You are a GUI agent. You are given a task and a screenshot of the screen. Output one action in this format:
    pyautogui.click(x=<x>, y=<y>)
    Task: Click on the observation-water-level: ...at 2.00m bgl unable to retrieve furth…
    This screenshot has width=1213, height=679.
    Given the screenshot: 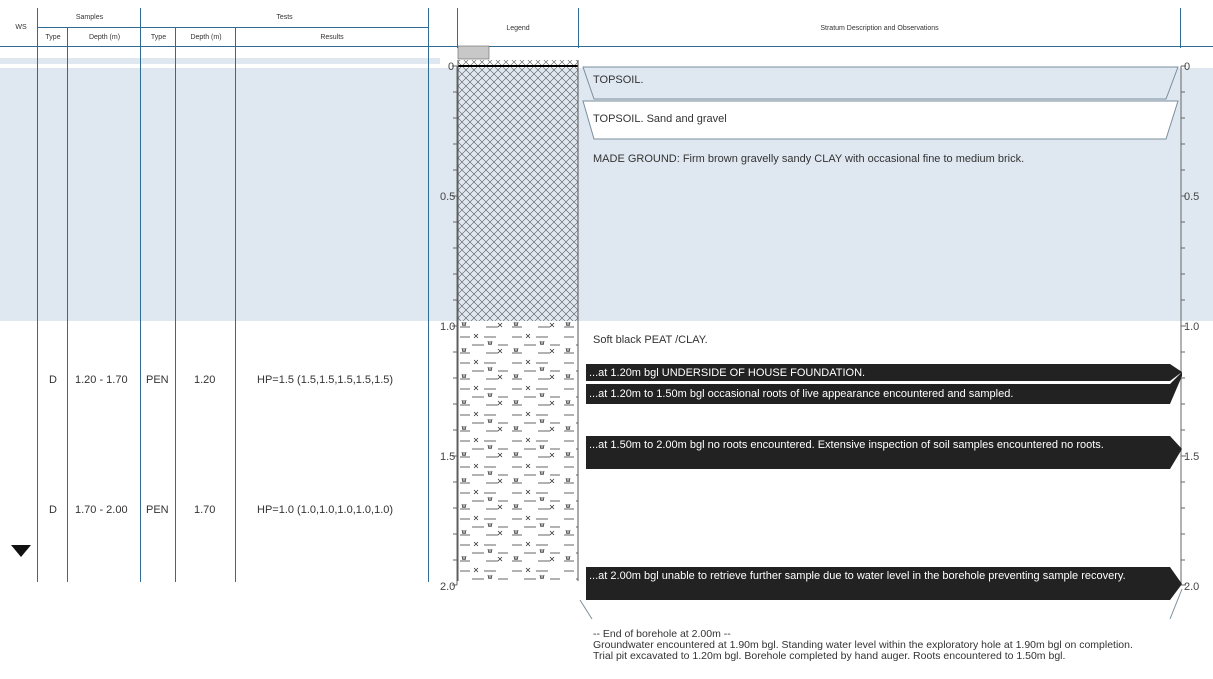 What is the action you would take?
    pyautogui.click(x=857, y=576)
    